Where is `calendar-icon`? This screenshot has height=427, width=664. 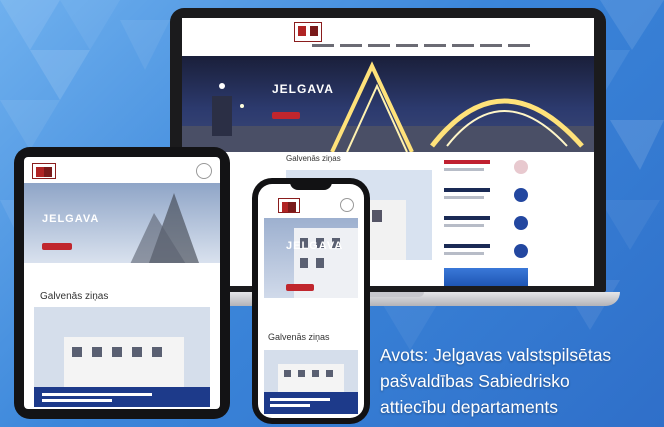
calendar-icon is located at coordinates (521, 195).